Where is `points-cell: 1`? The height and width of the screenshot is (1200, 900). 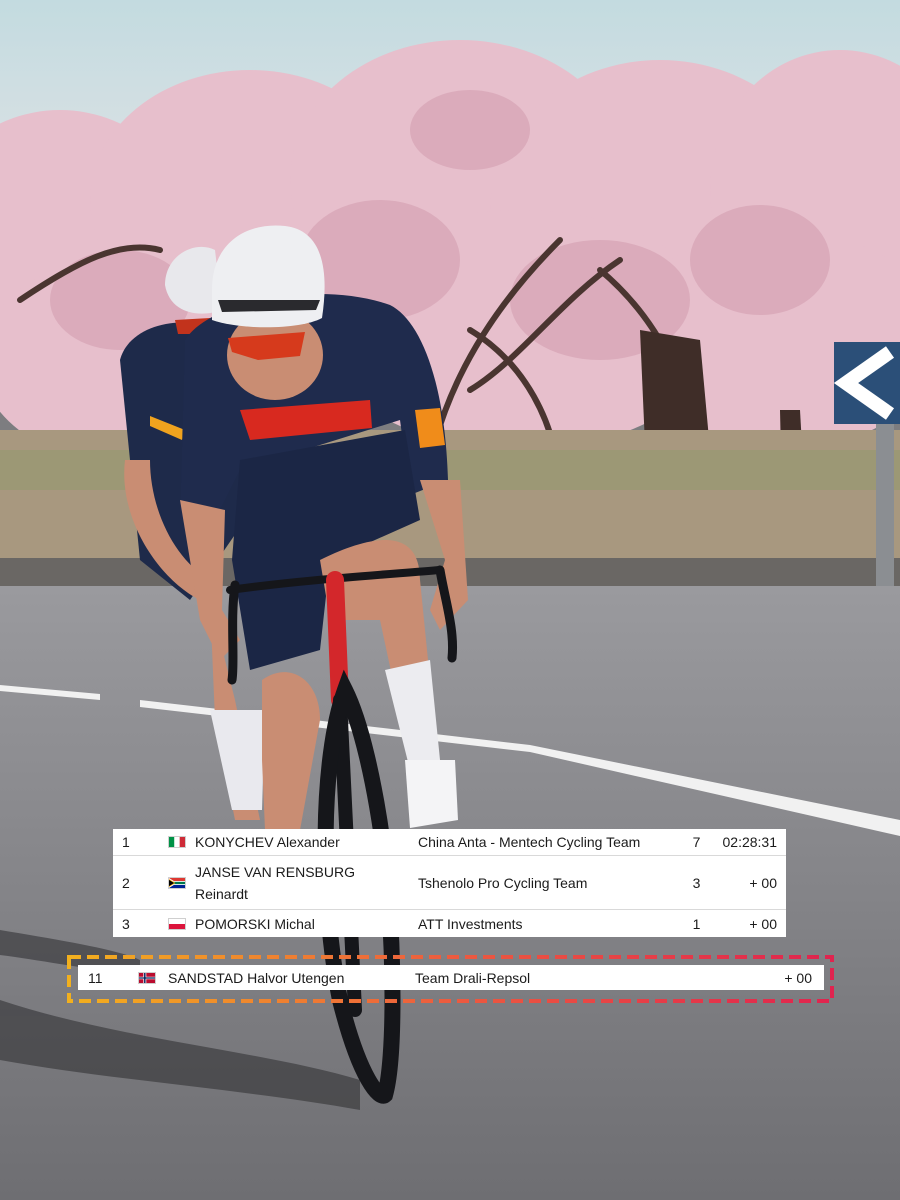 points-cell: 1 is located at coordinates (696, 923).